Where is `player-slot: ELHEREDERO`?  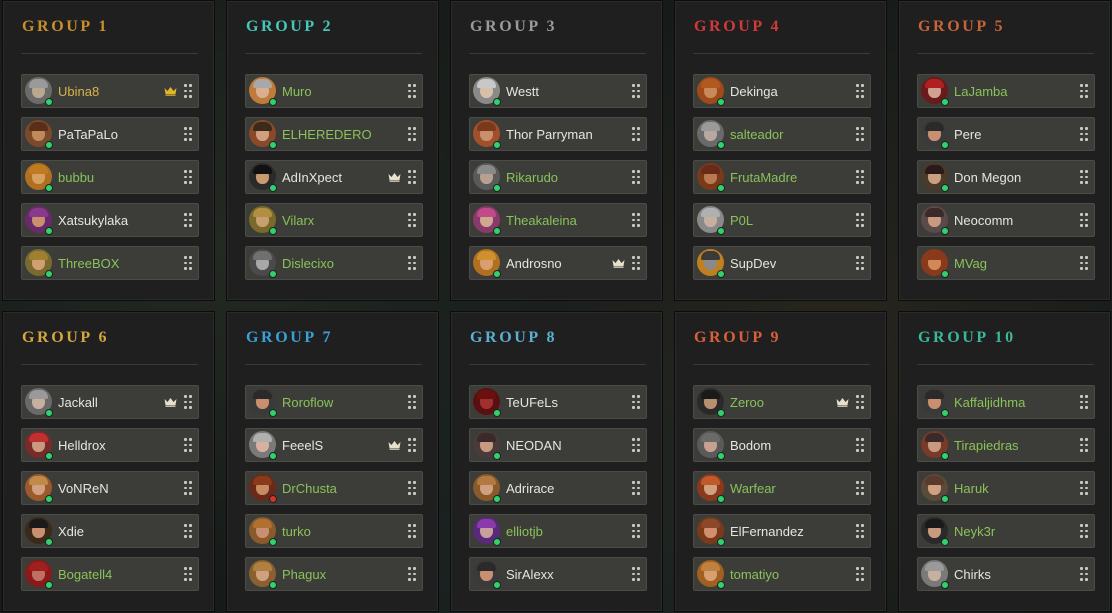 player-slot: ELHEREDERO is located at coordinates (334, 134).